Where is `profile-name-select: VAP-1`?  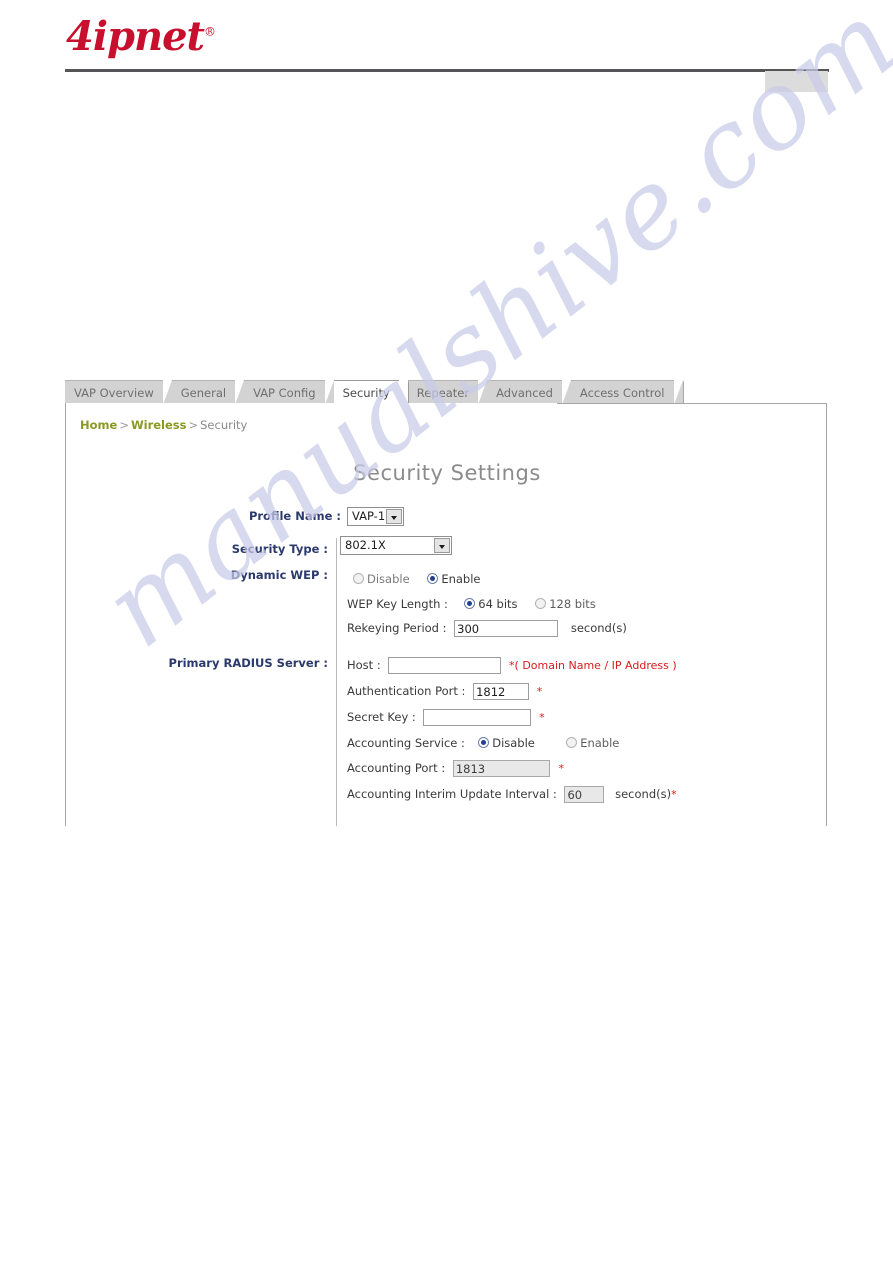
profile-name-select: VAP-1 is located at coordinates (375, 516).